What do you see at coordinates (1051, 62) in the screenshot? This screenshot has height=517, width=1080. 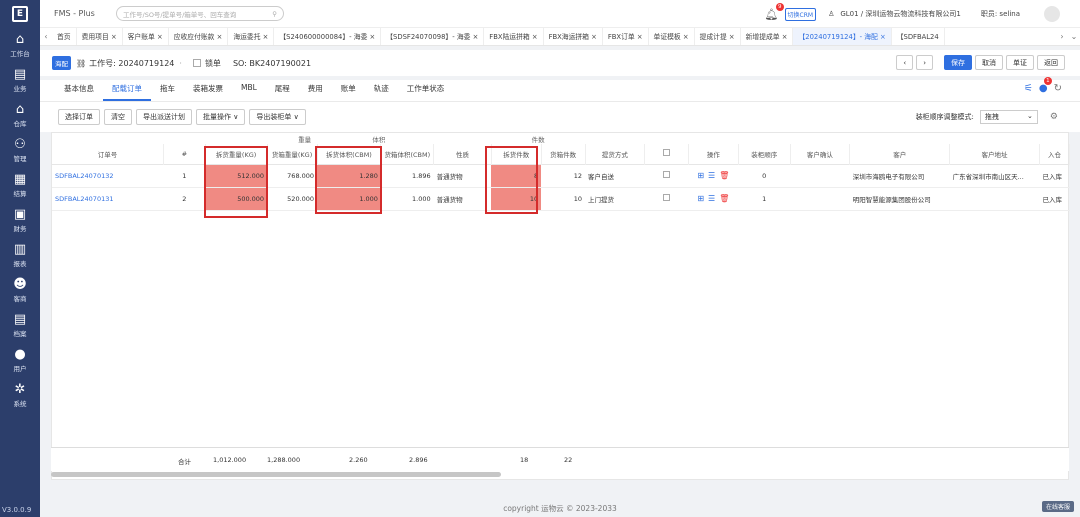 I see `back-button: 返回` at bounding box center [1051, 62].